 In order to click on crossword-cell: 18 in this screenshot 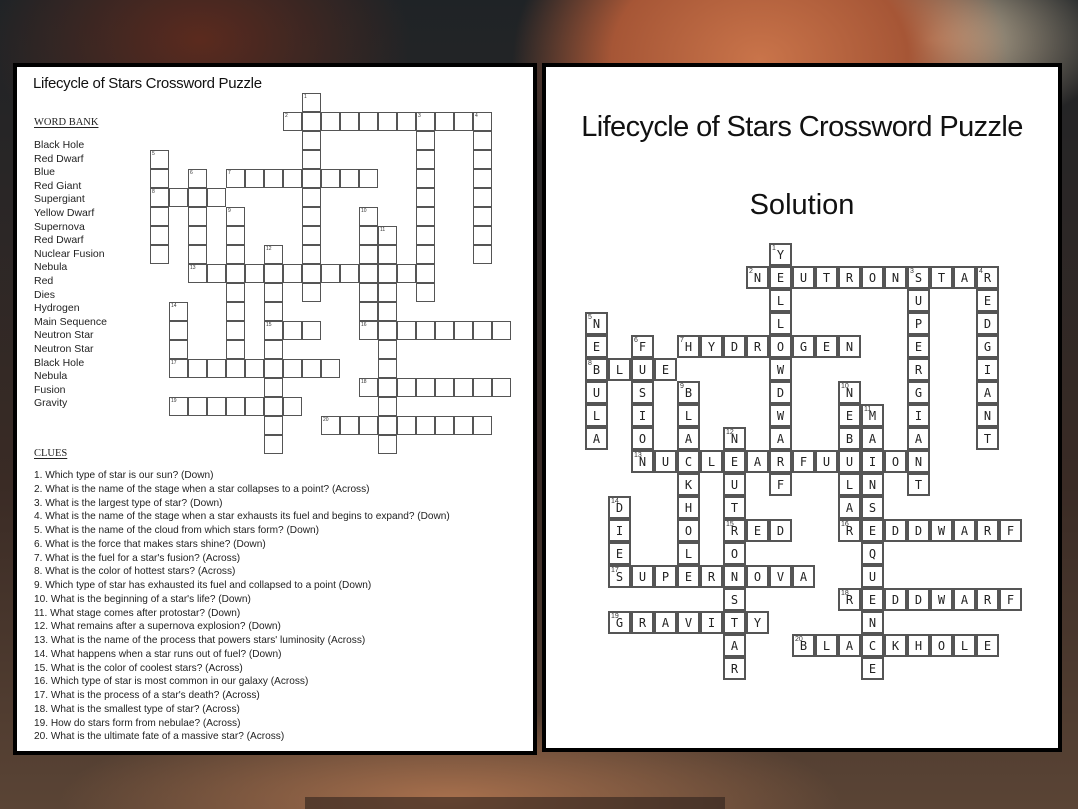, I will do `click(368, 387)`.